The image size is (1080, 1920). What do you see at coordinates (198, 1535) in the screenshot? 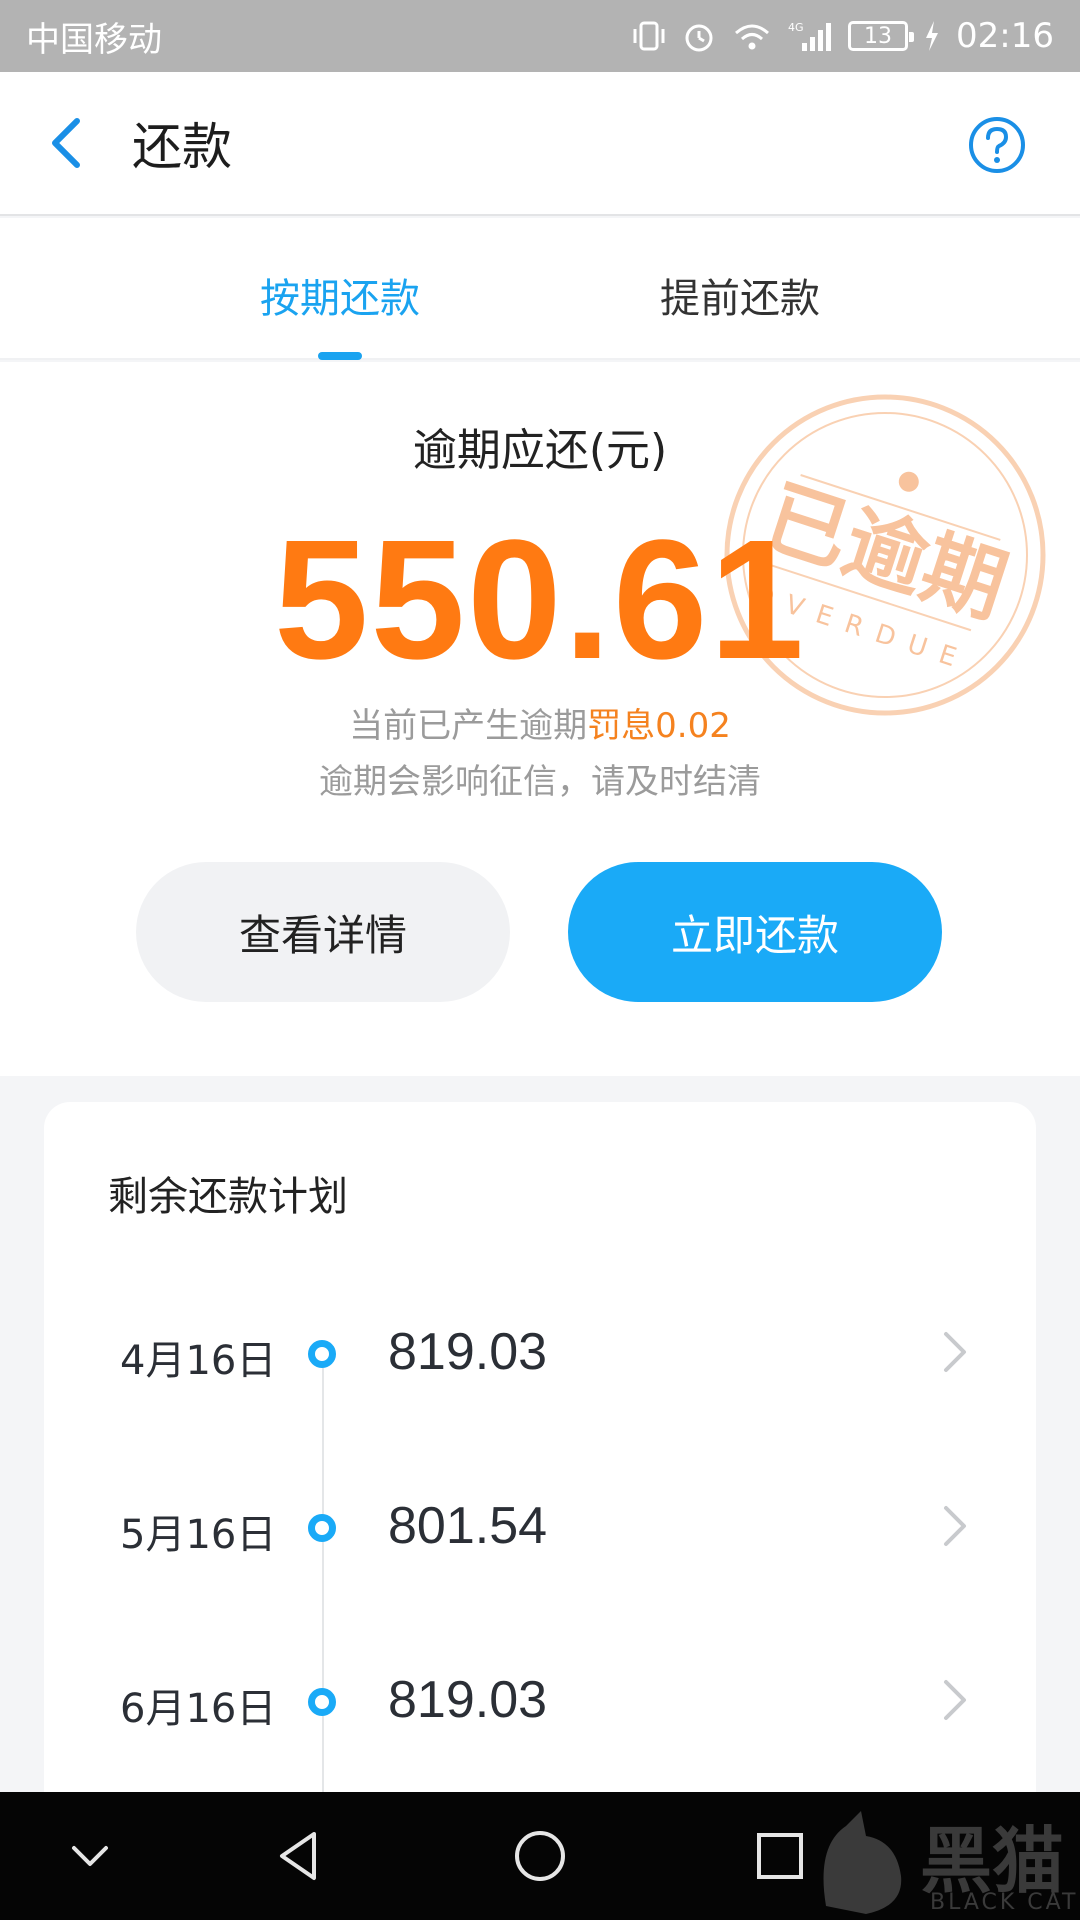
I see `plan-row-date: 5月16日` at bounding box center [198, 1535].